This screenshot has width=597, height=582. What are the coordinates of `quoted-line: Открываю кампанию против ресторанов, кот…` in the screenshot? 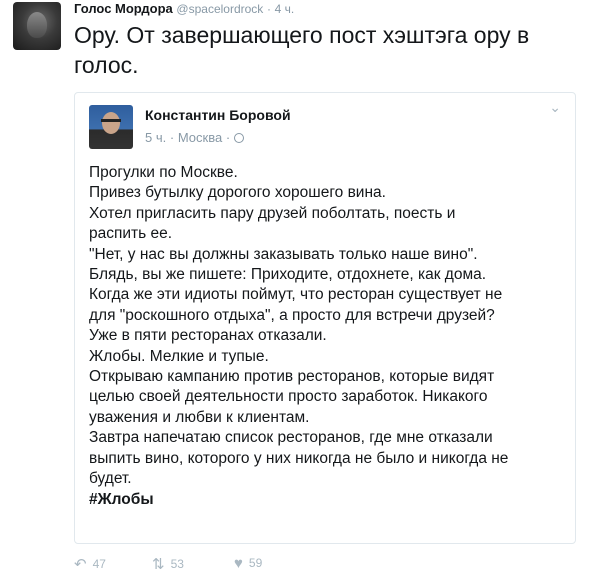 It's located at (292, 377).